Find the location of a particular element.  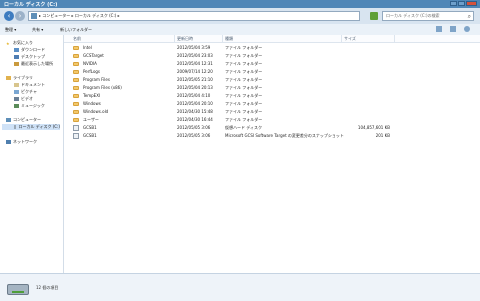

minimize-button is located at coordinates (453, 3).